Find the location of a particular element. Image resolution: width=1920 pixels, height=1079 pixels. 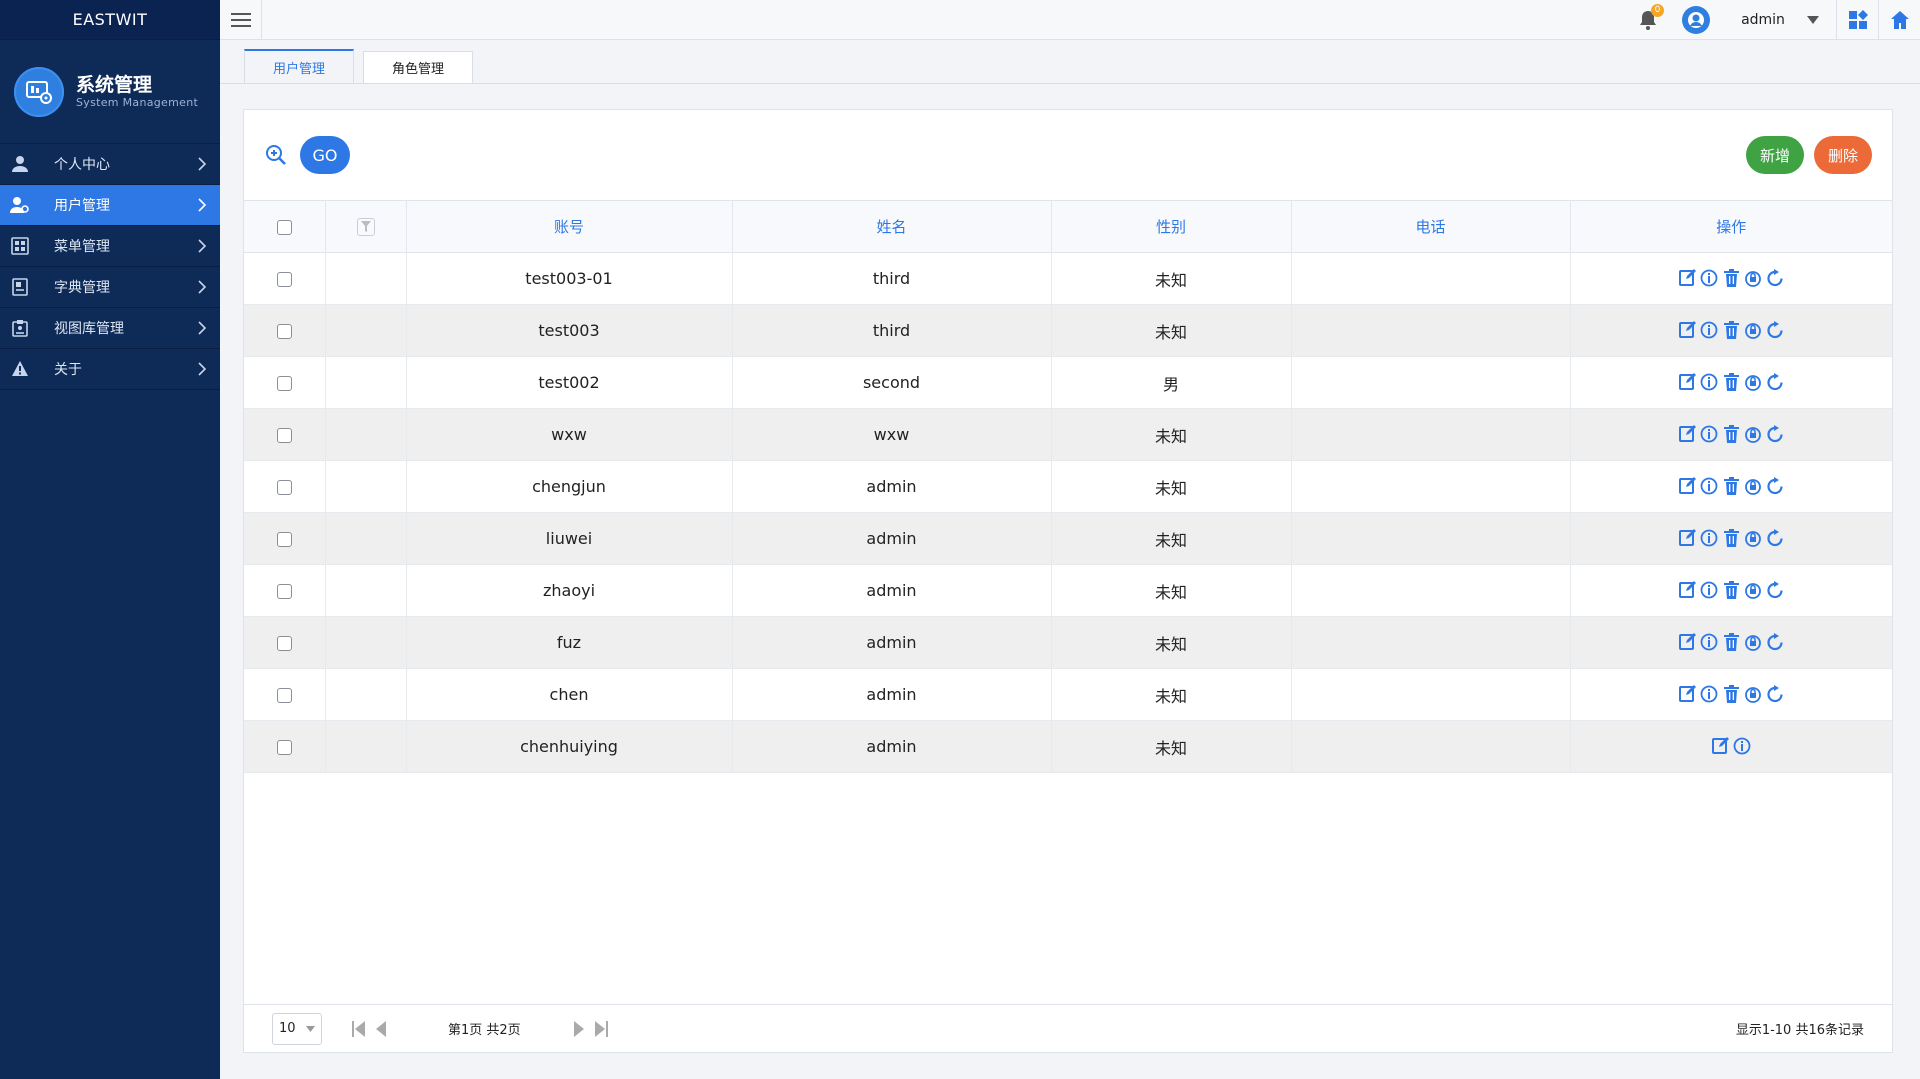

table-row: wxw wxw 未知 is located at coordinates (1068, 434).